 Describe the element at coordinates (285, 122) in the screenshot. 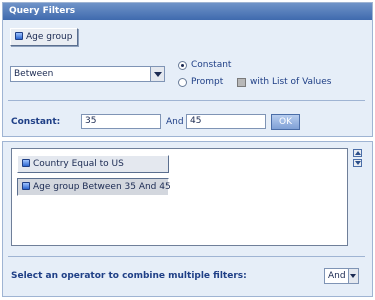

I see `ok-button: OK` at that location.